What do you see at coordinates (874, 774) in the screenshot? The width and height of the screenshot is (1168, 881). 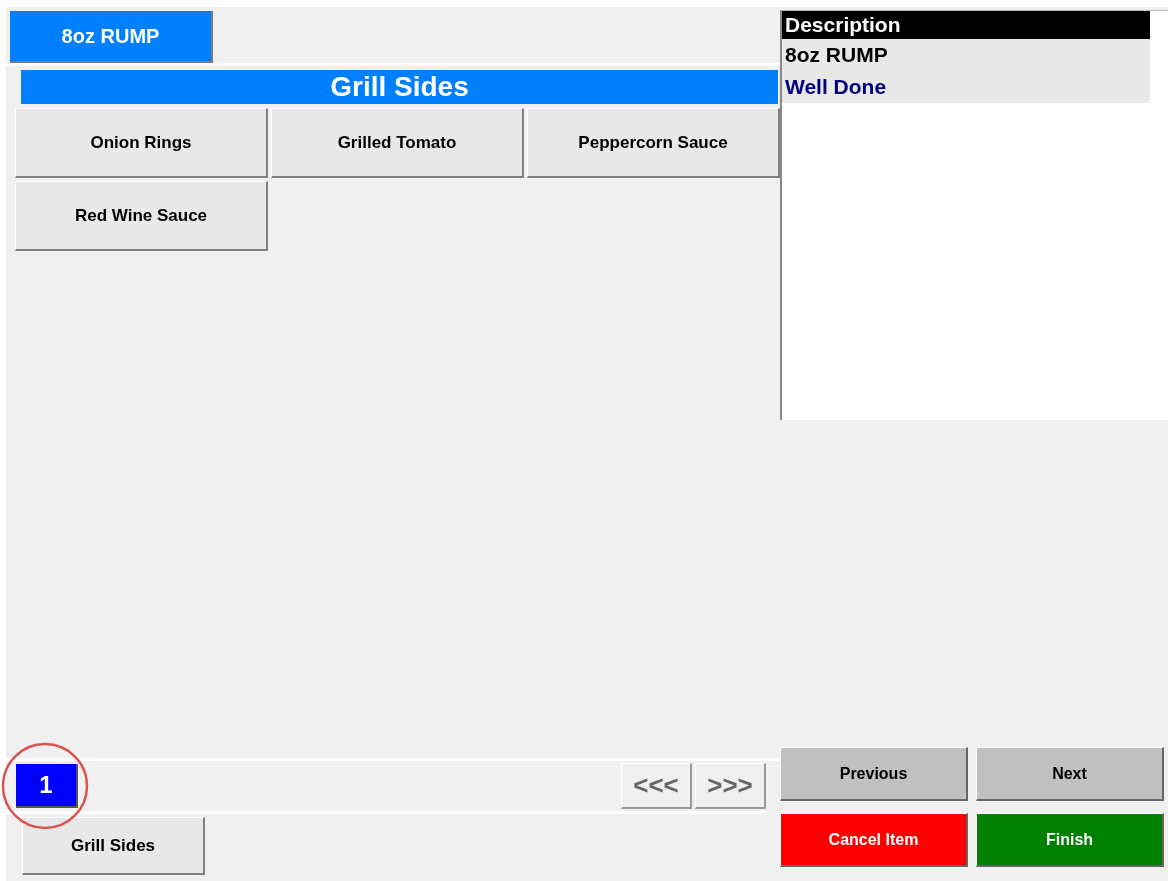 I see `action-button: Previous` at bounding box center [874, 774].